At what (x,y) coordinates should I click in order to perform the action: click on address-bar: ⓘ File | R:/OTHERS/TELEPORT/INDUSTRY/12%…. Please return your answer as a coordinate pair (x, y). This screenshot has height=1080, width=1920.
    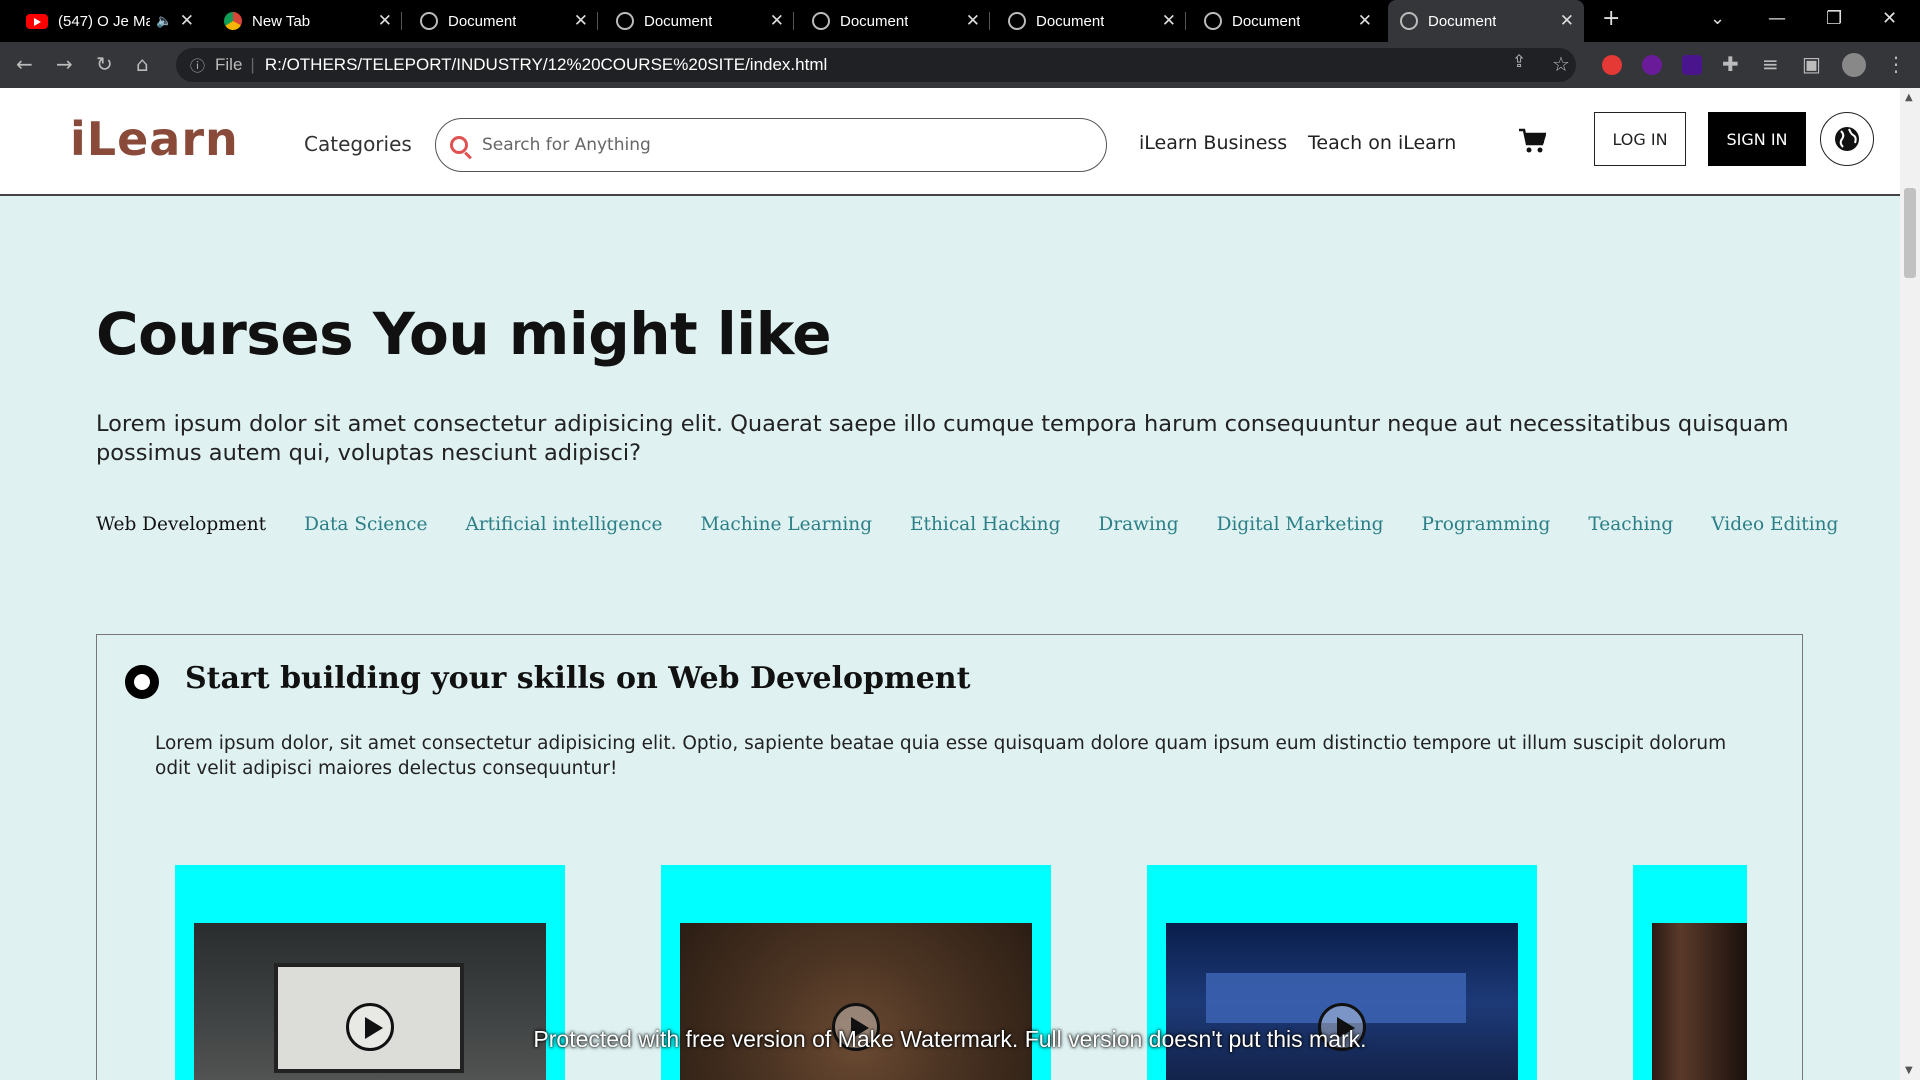
    Looking at the image, I should click on (876, 65).